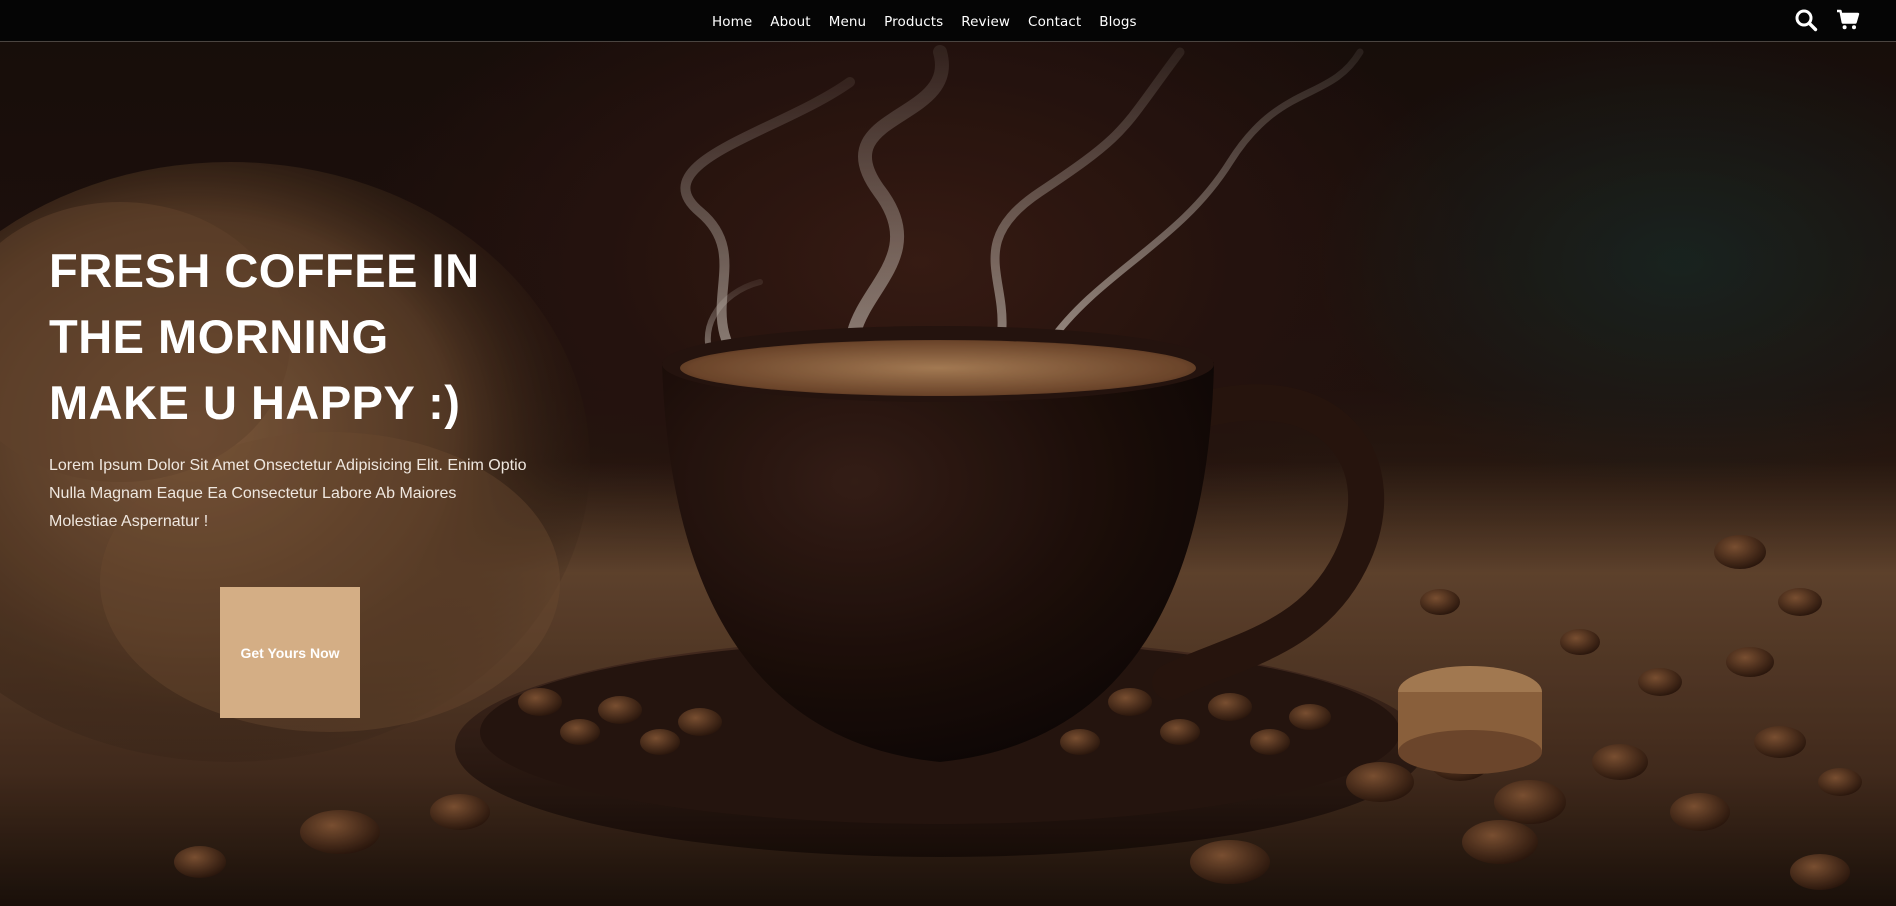 The image size is (1896, 906). I want to click on nav-link-contact: Contact, so click(1054, 22).